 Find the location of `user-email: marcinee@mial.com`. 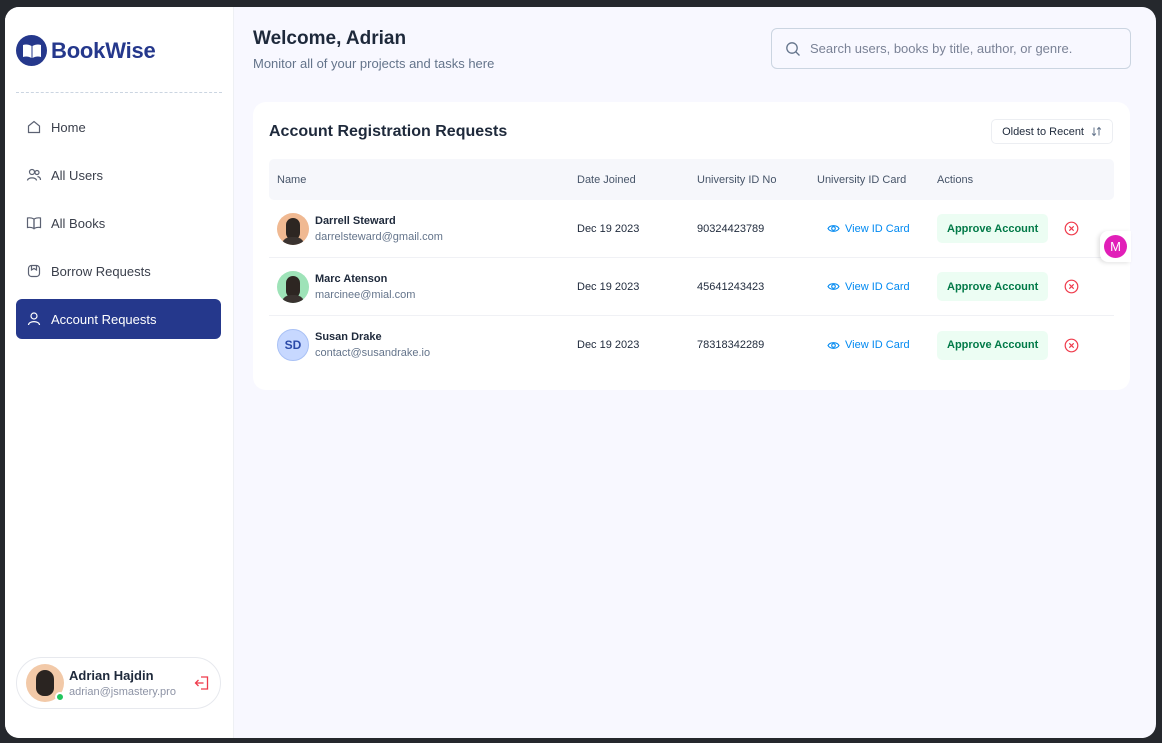

user-email: marcinee@mial.com is located at coordinates (365, 294).